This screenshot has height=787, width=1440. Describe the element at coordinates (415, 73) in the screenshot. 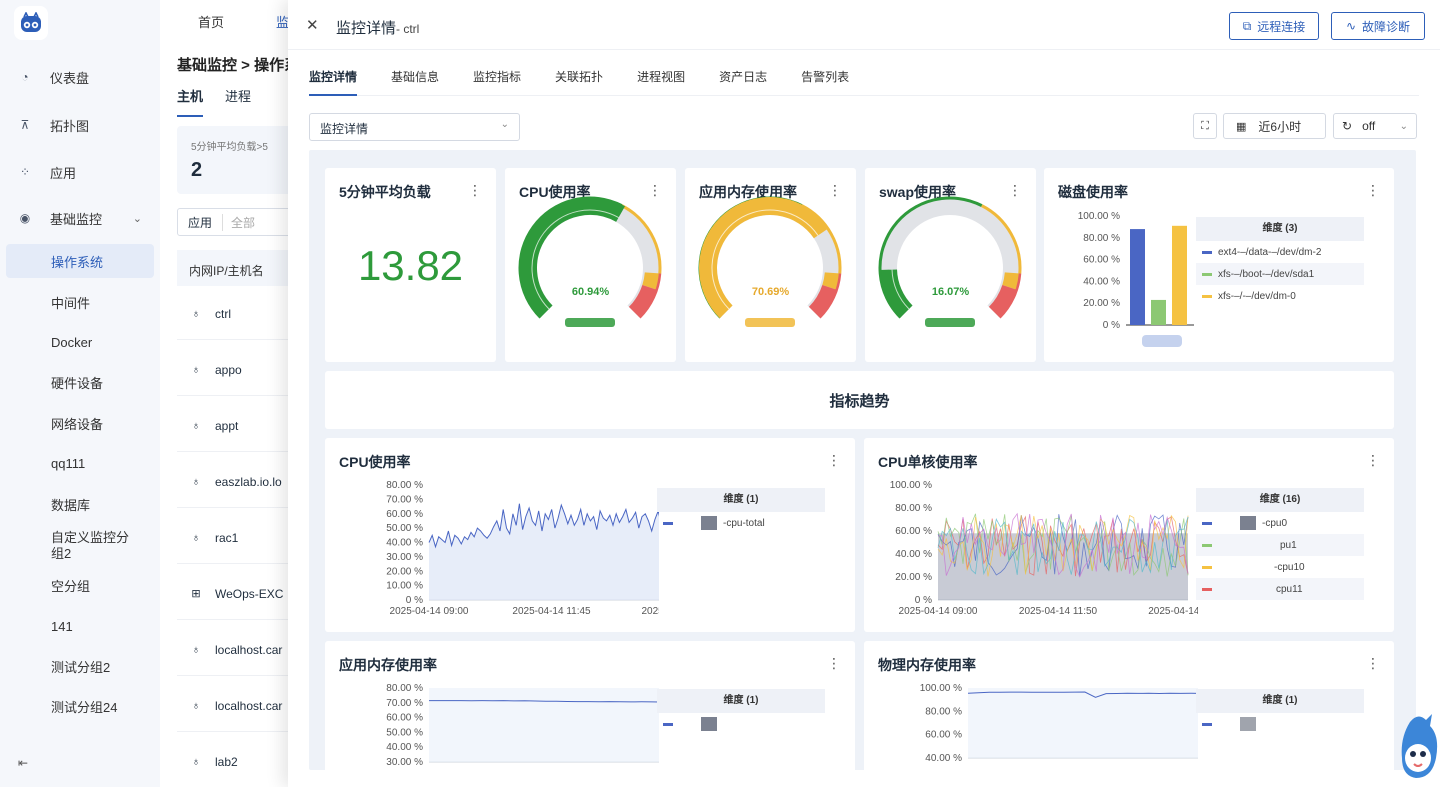

I see `tab-basic-info: 基础信息` at that location.